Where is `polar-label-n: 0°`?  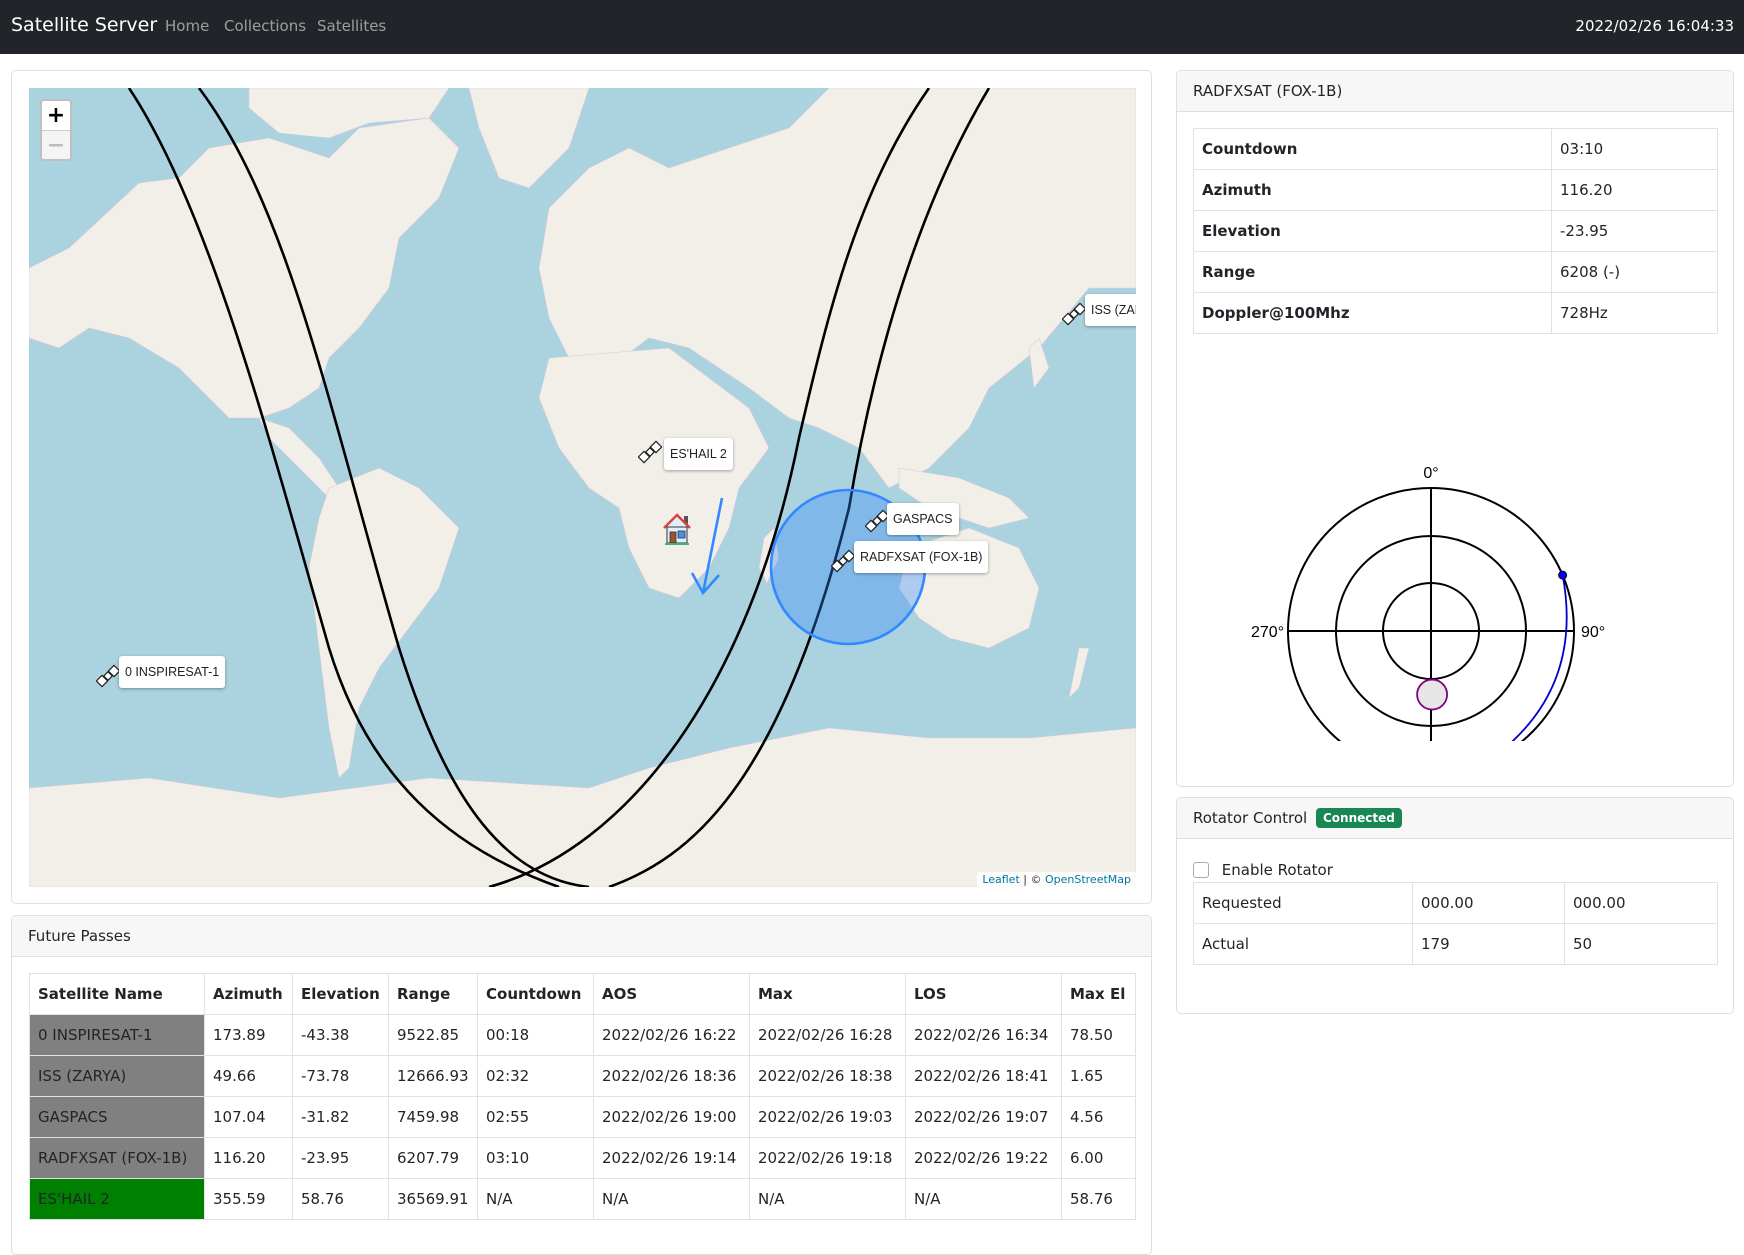
polar-label-n: 0° is located at coordinates (1430, 473).